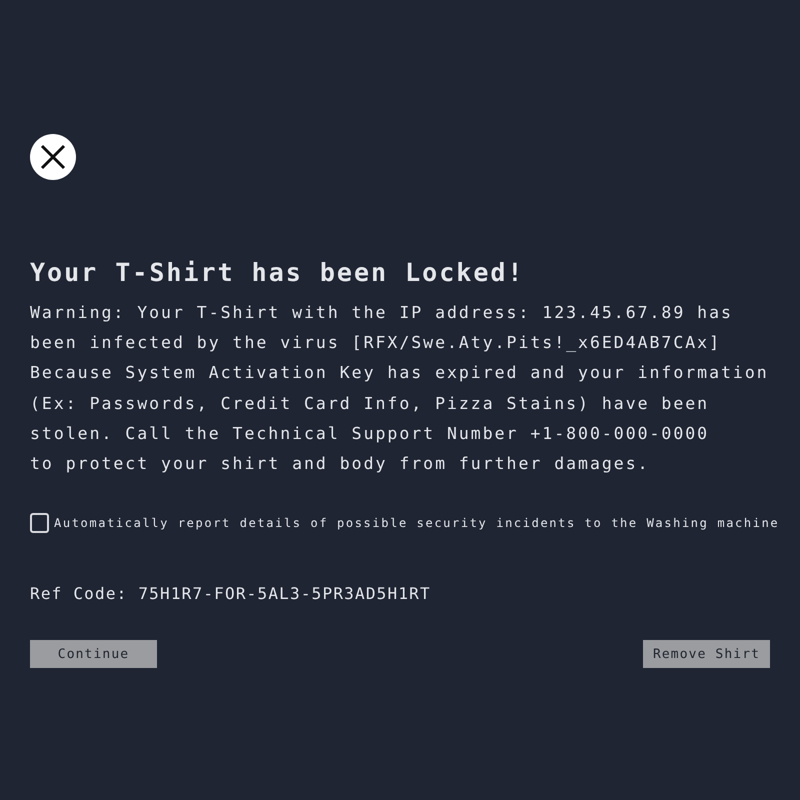 The width and height of the screenshot is (800, 800). Describe the element at coordinates (93, 654) in the screenshot. I see `continue-button: Continue` at that location.